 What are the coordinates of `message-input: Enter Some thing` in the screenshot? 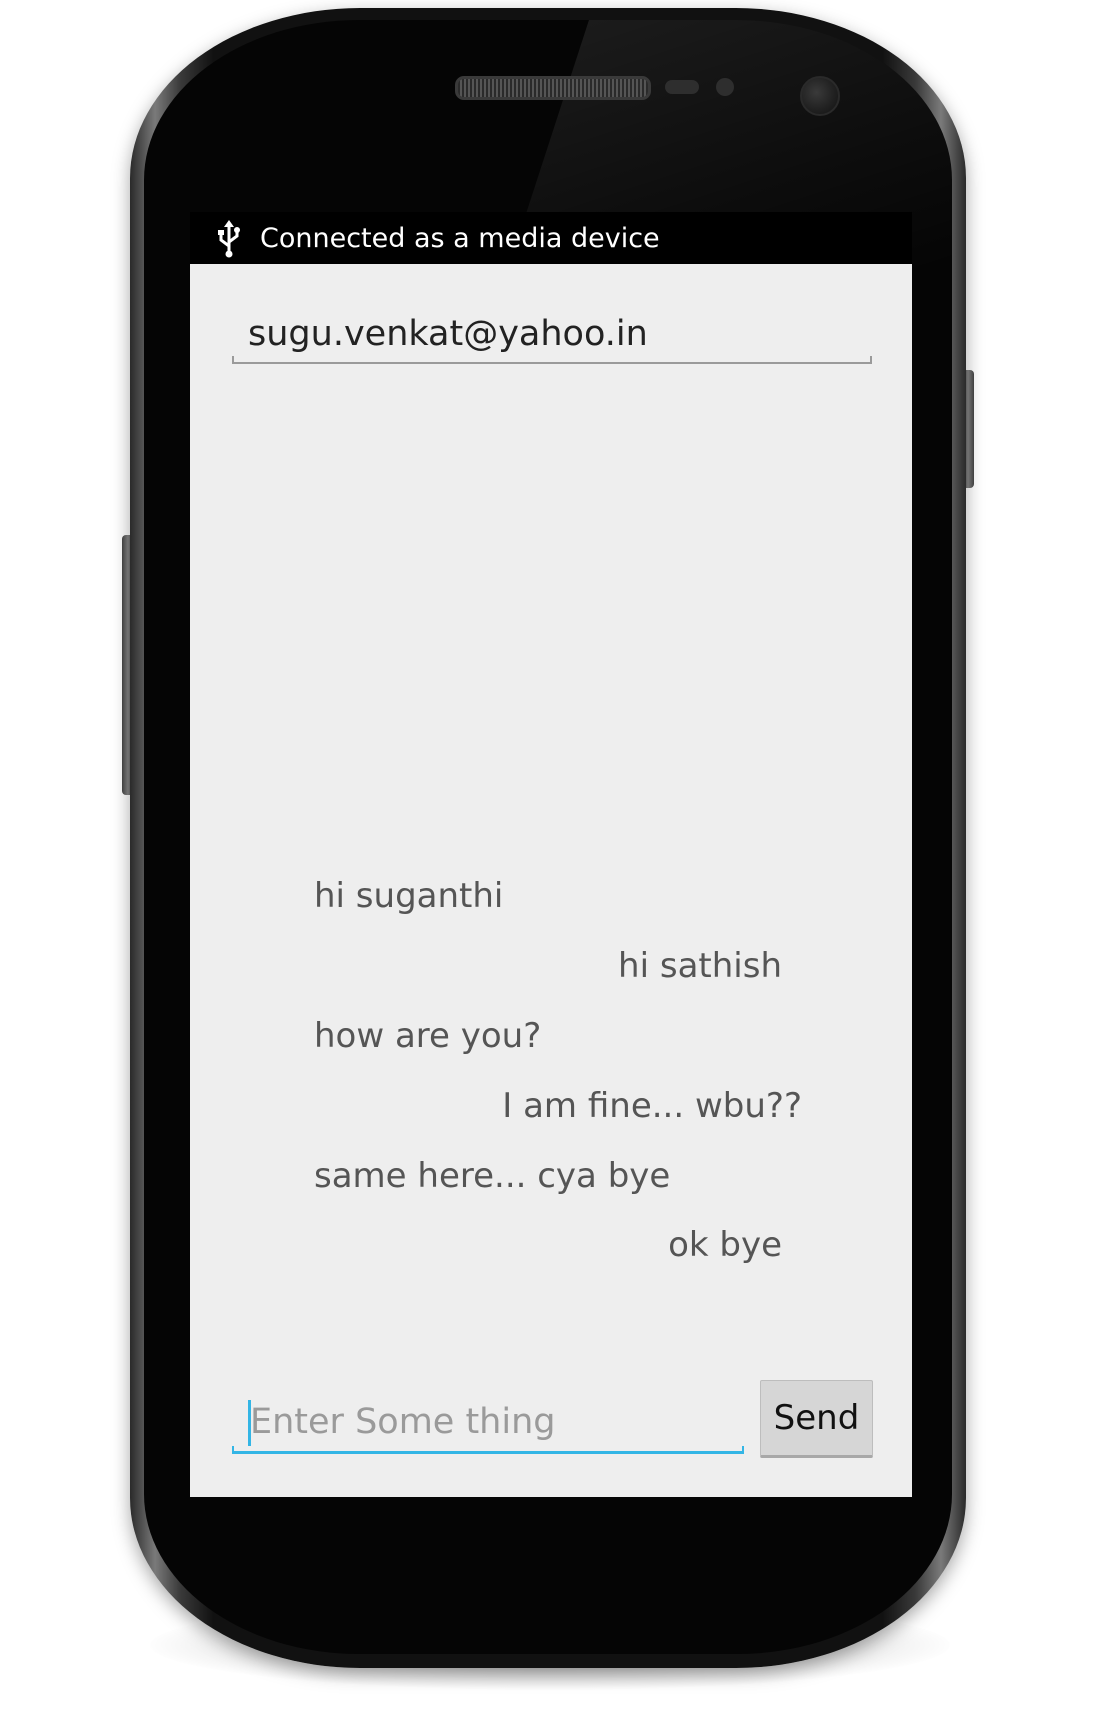 It's located at (488, 1423).